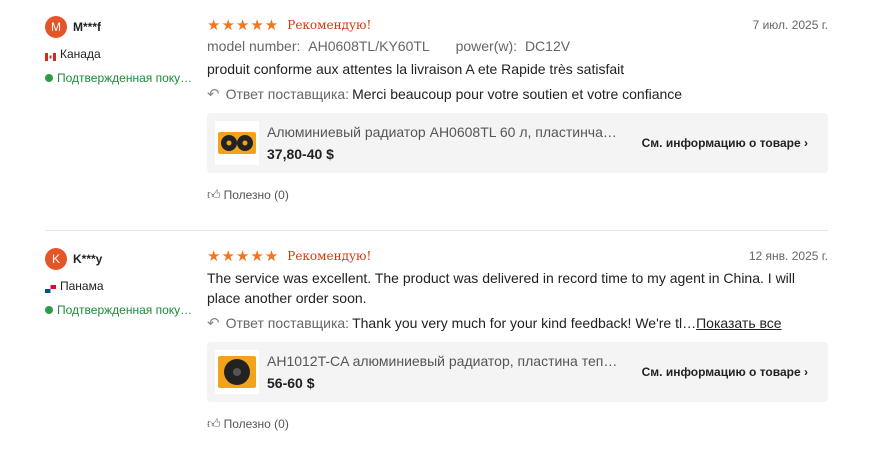 The image size is (892, 454). I want to click on reviewer-name: M***f, so click(87, 27).